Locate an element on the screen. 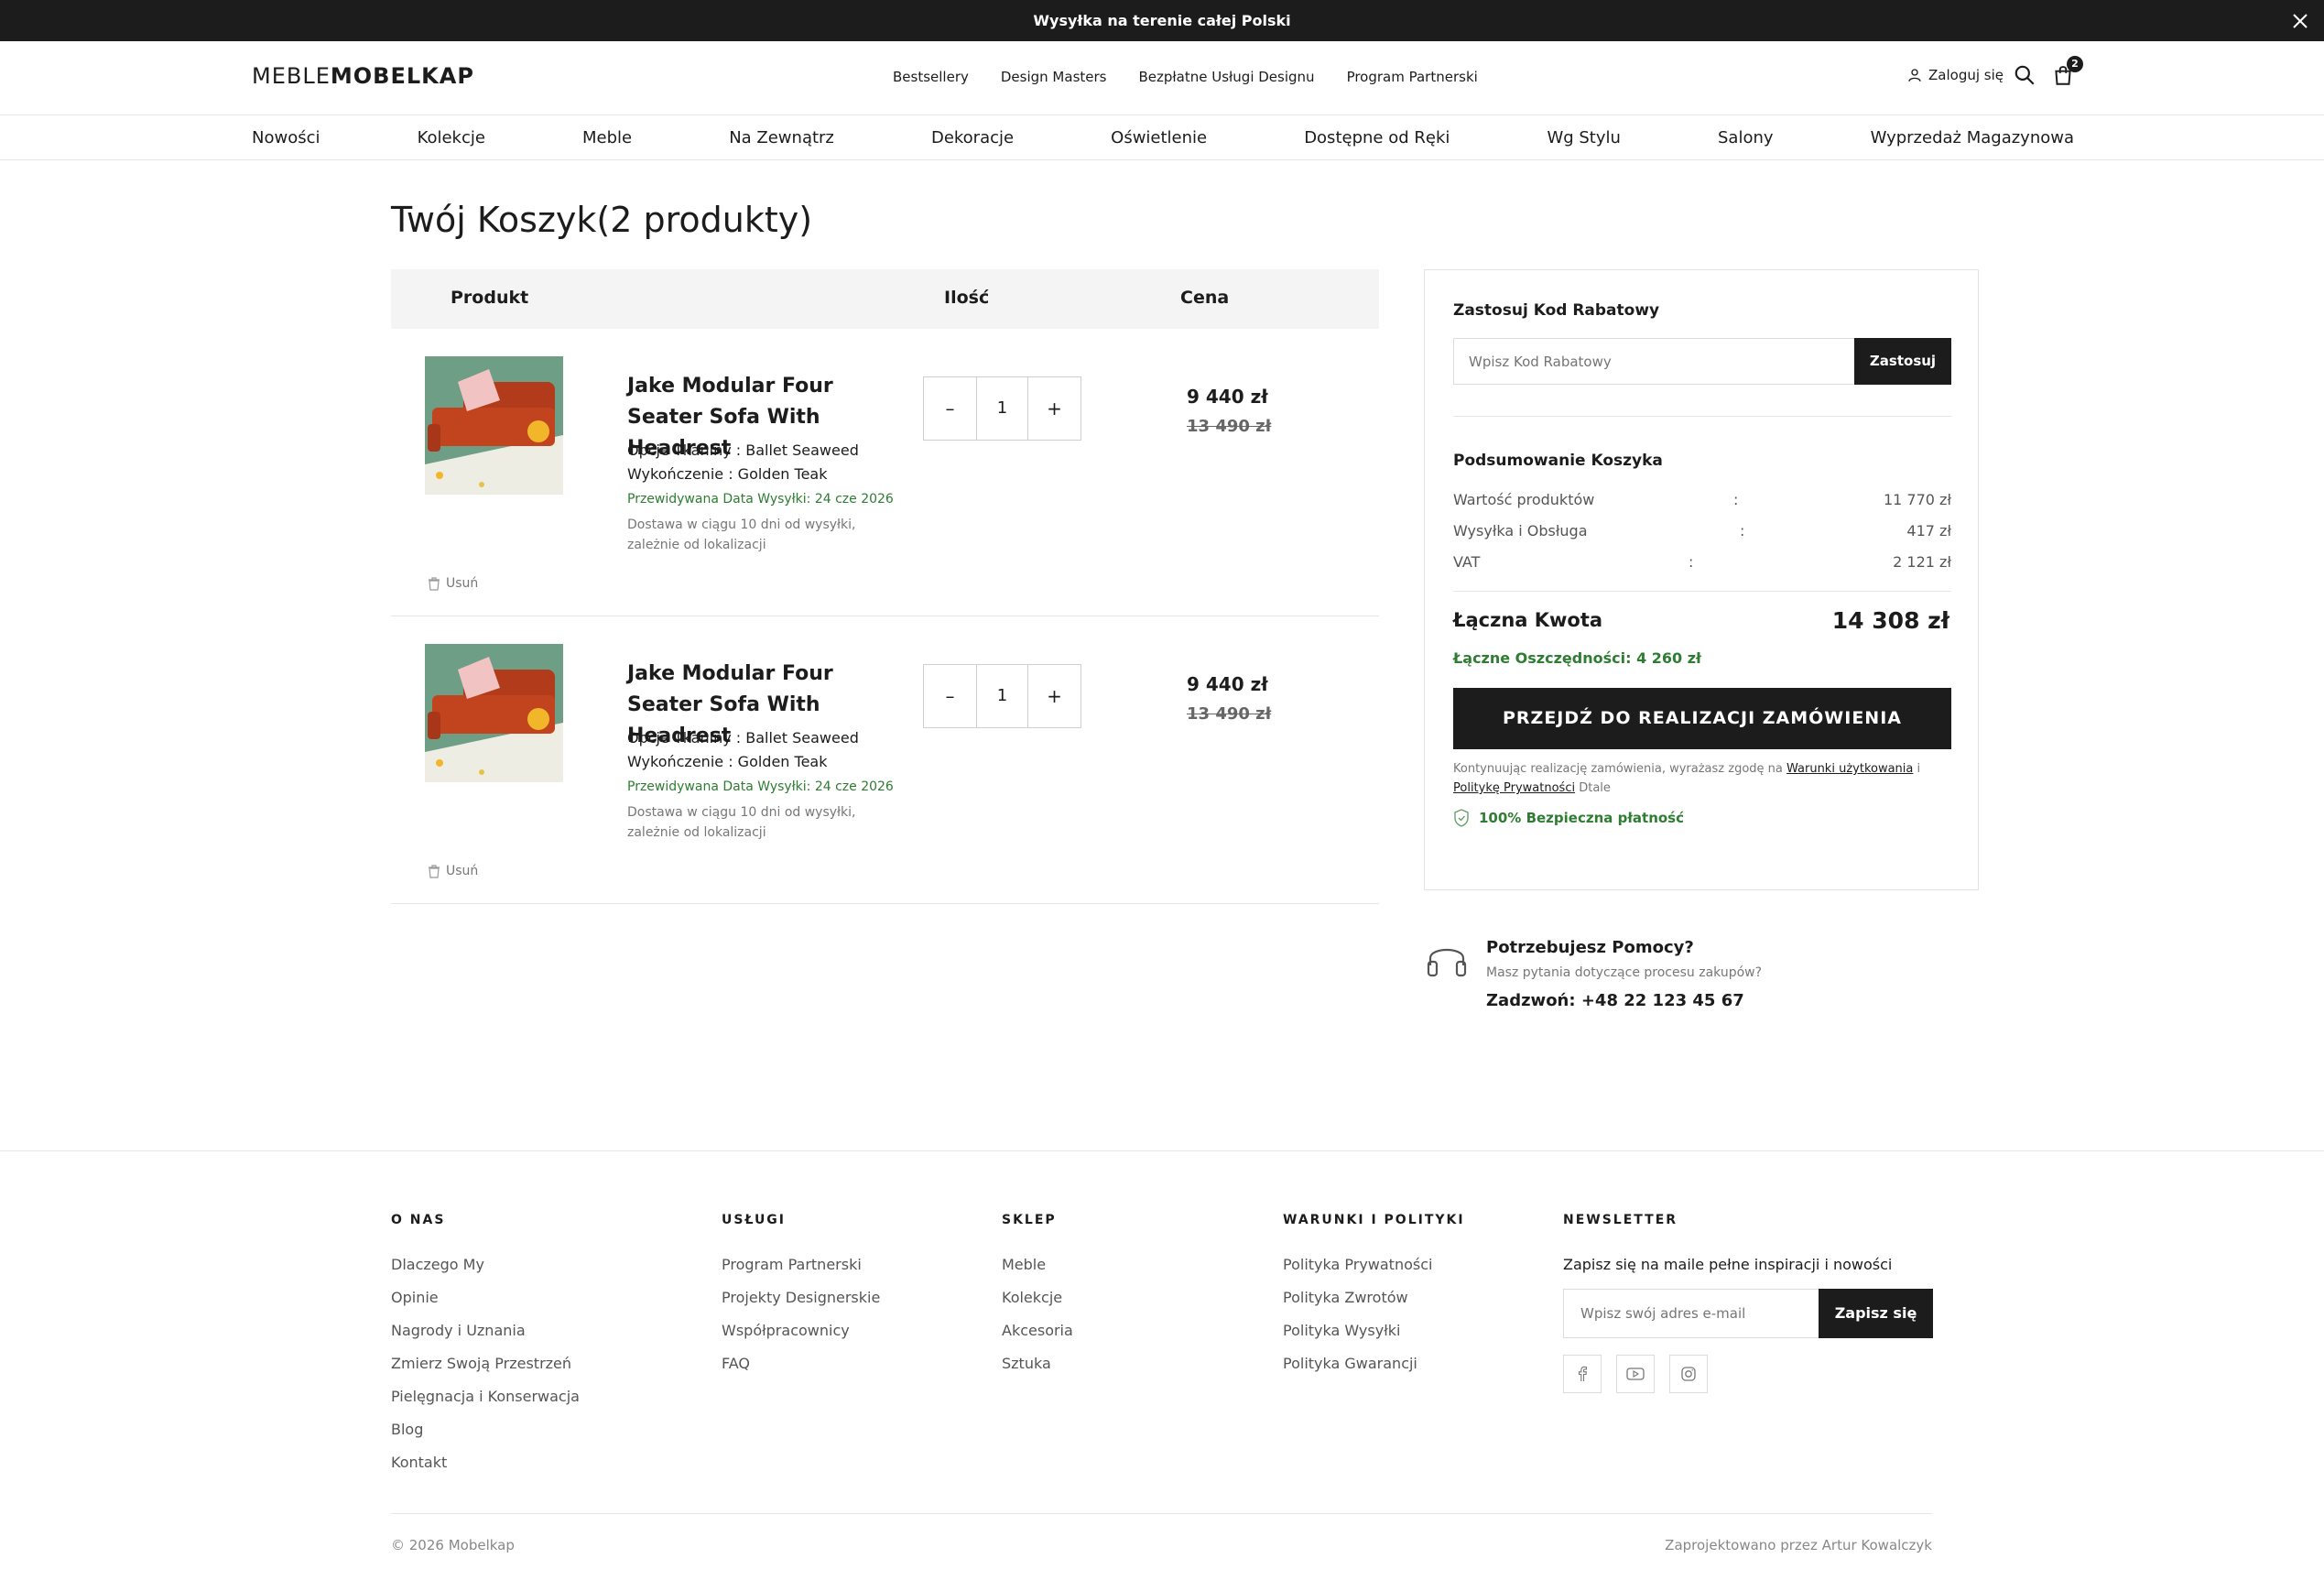  nav-wg-stylu: Wg Stylu is located at coordinates (1584, 137).